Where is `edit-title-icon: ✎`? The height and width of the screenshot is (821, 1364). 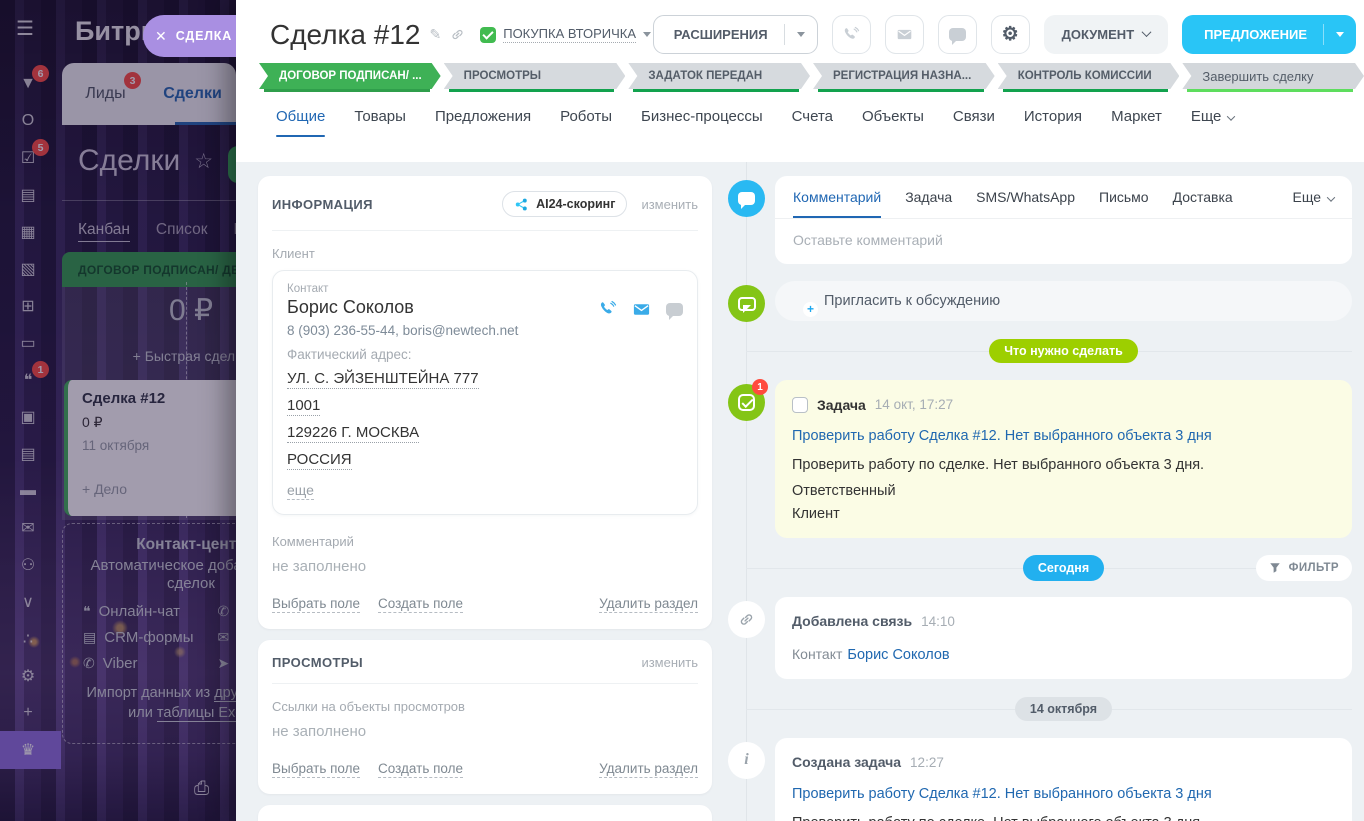
edit-title-icon: ✎ is located at coordinates (435, 34).